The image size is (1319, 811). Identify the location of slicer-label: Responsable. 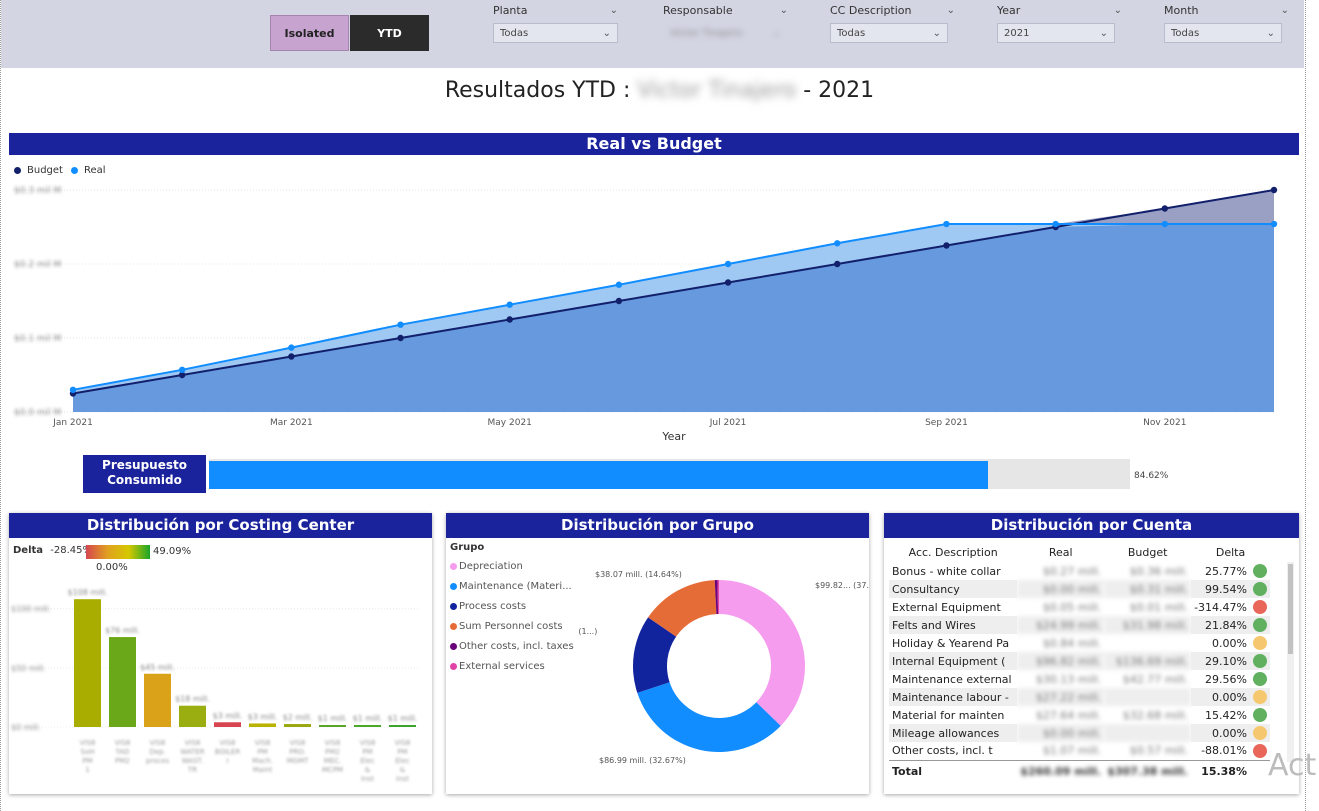
(698, 10).